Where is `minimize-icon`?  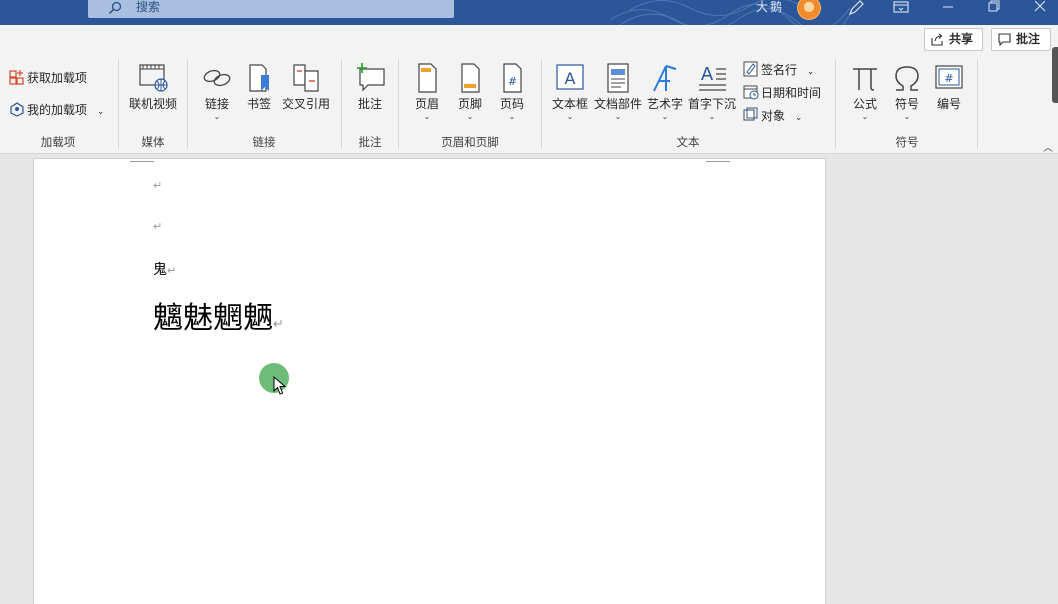 minimize-icon is located at coordinates (948, 8).